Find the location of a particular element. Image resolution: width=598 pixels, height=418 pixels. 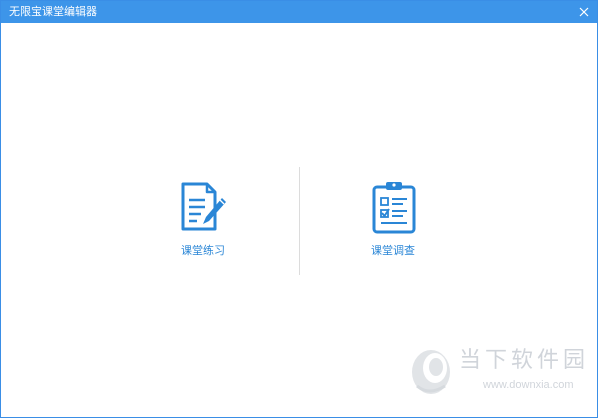

classroom-exercise-label: 课堂练习 is located at coordinates (203, 250).